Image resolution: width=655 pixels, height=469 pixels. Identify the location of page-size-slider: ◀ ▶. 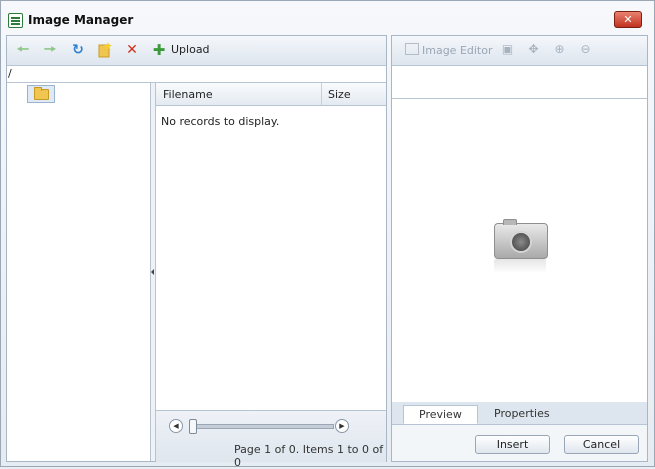
(260, 426).